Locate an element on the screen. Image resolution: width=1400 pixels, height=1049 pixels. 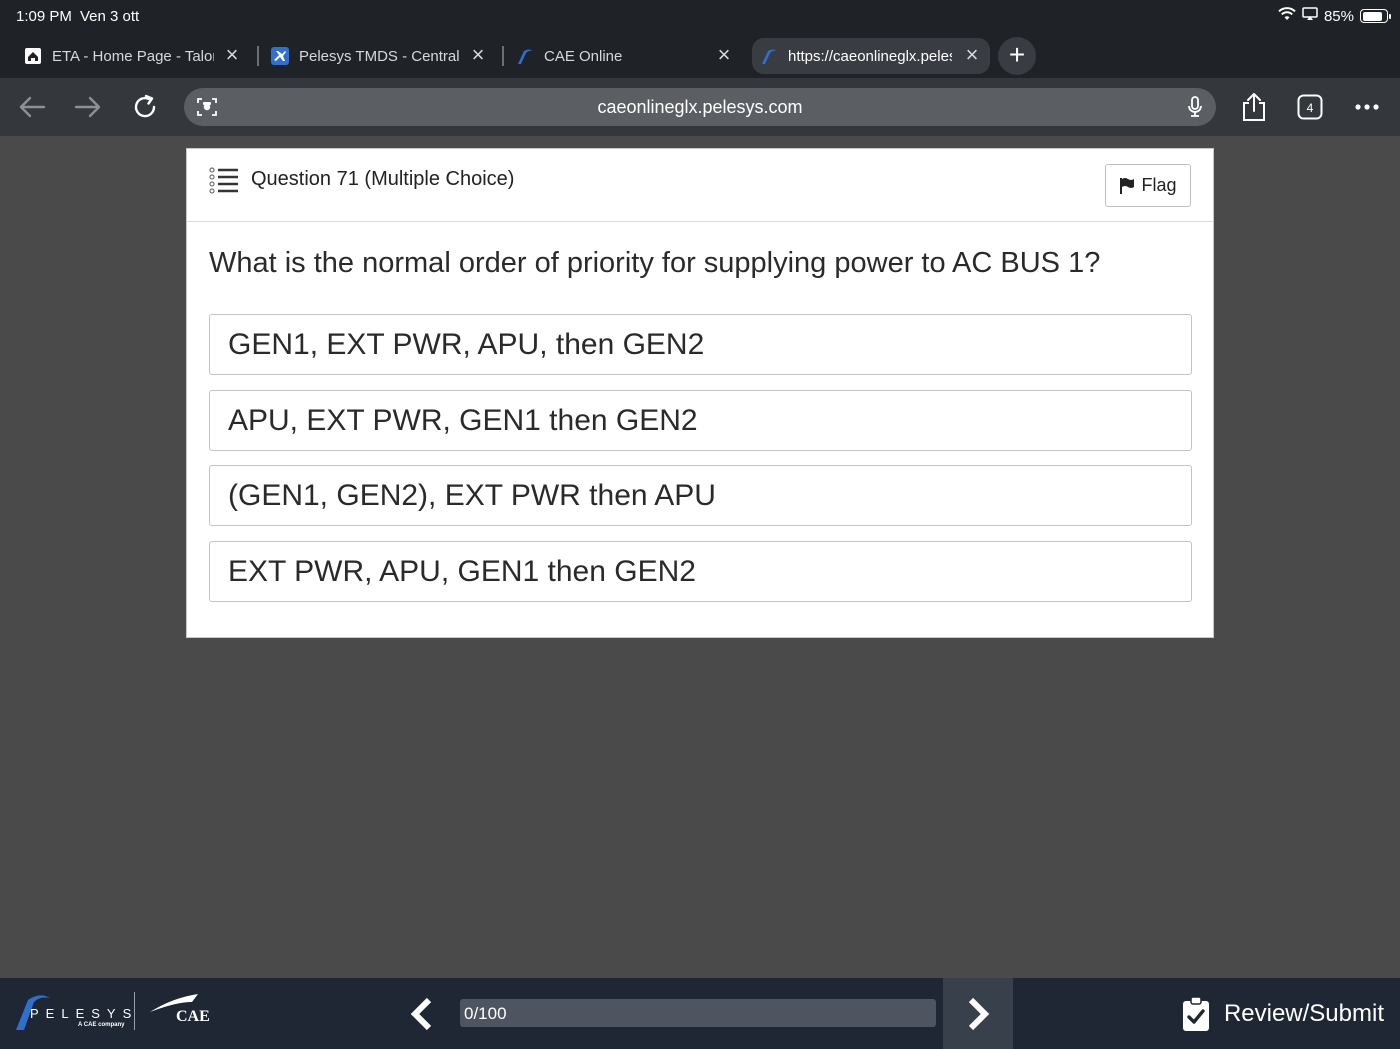
next-question-button is located at coordinates (978, 1013).